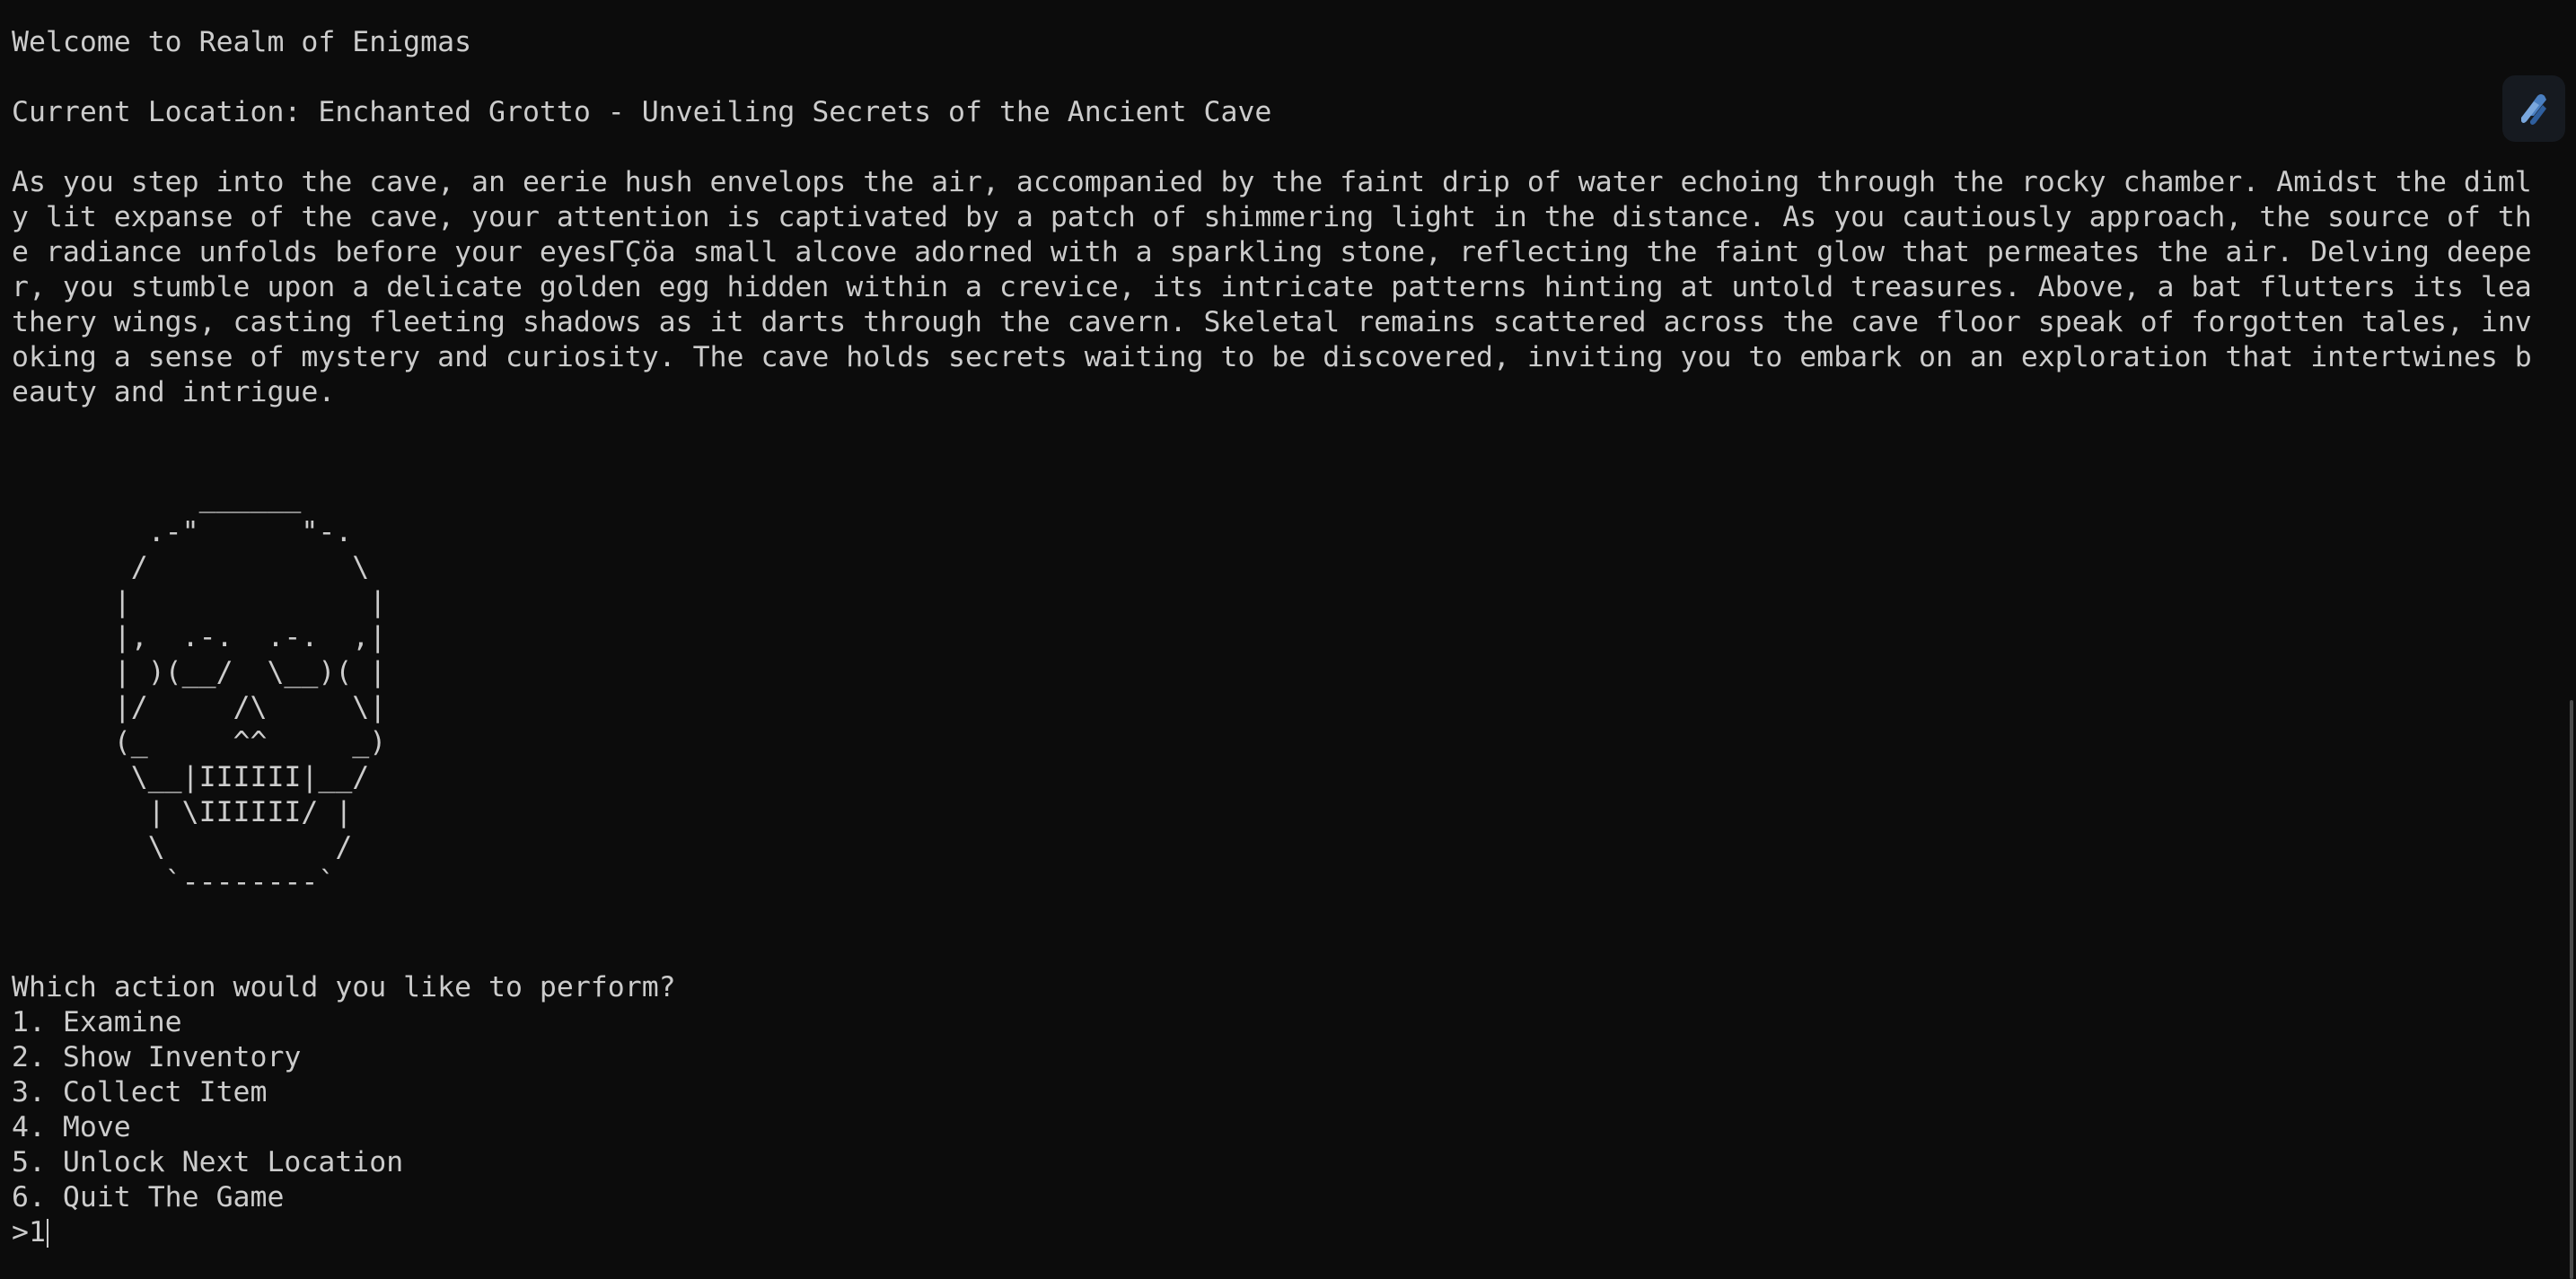 This screenshot has height=1279, width=2576. Describe the element at coordinates (148, 1197) in the screenshot. I see `menu-option-quit-game: 6. Quit The Game` at that location.